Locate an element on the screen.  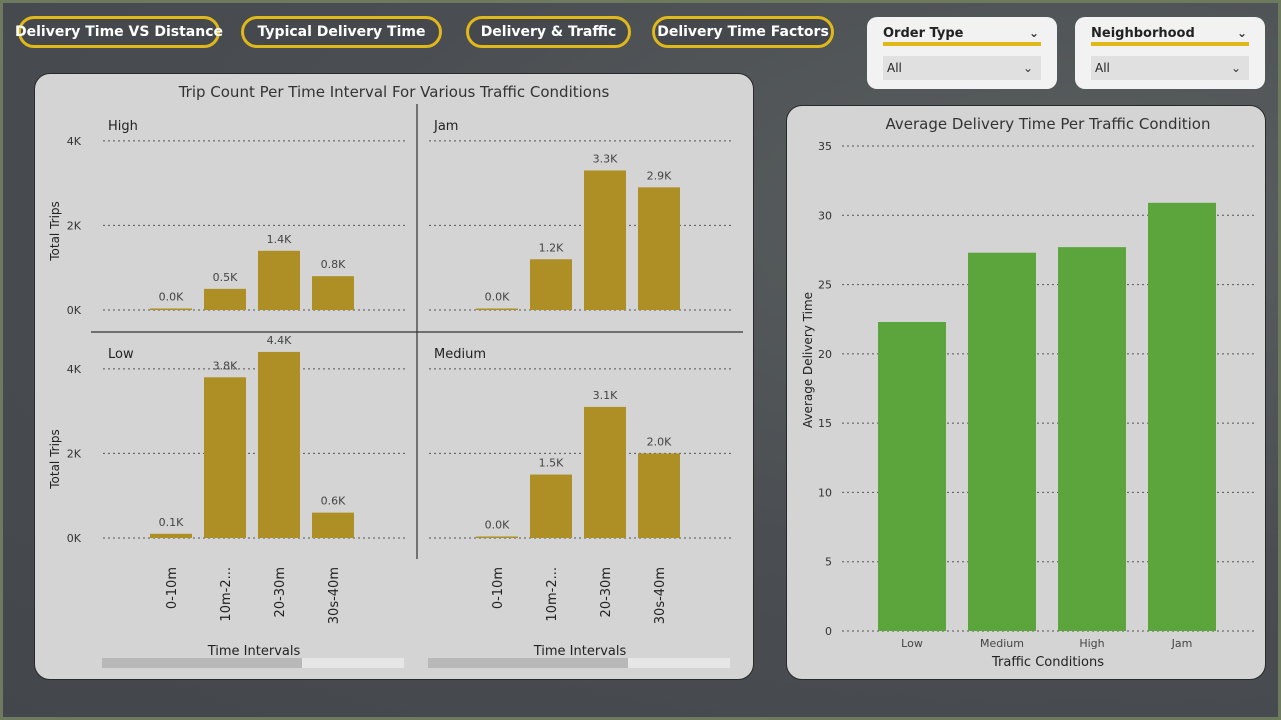
order-type-slicer-title: Order Type is located at coordinates (923, 33).